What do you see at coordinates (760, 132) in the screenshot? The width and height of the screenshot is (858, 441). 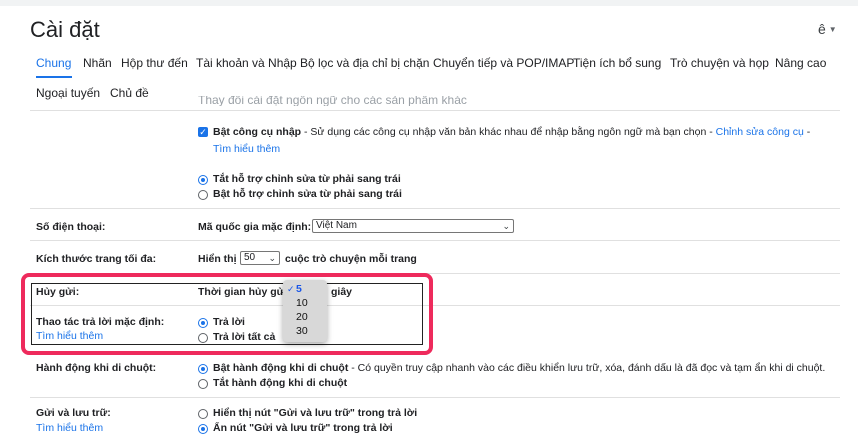 I see `edit-input-tools-link: Chỉnh sửa công cụ` at bounding box center [760, 132].